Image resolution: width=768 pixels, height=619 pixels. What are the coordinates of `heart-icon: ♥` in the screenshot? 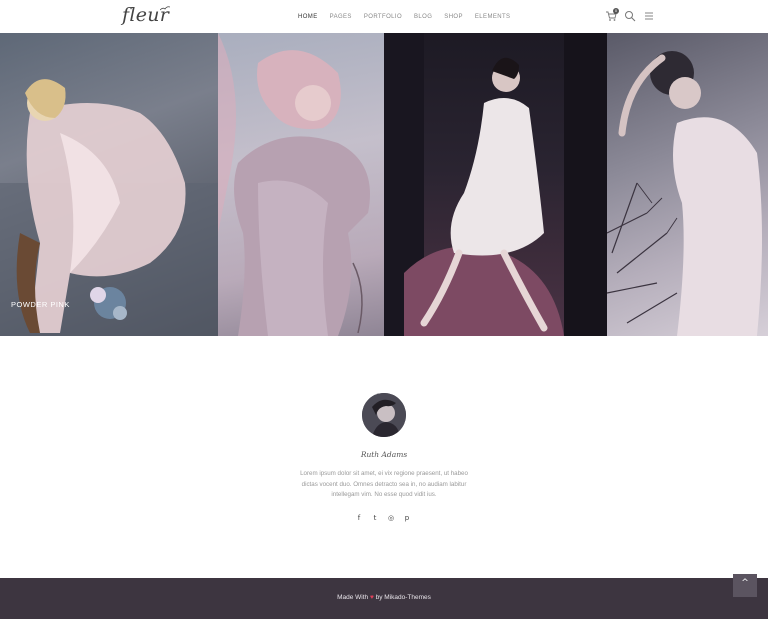 It's located at (371, 597).